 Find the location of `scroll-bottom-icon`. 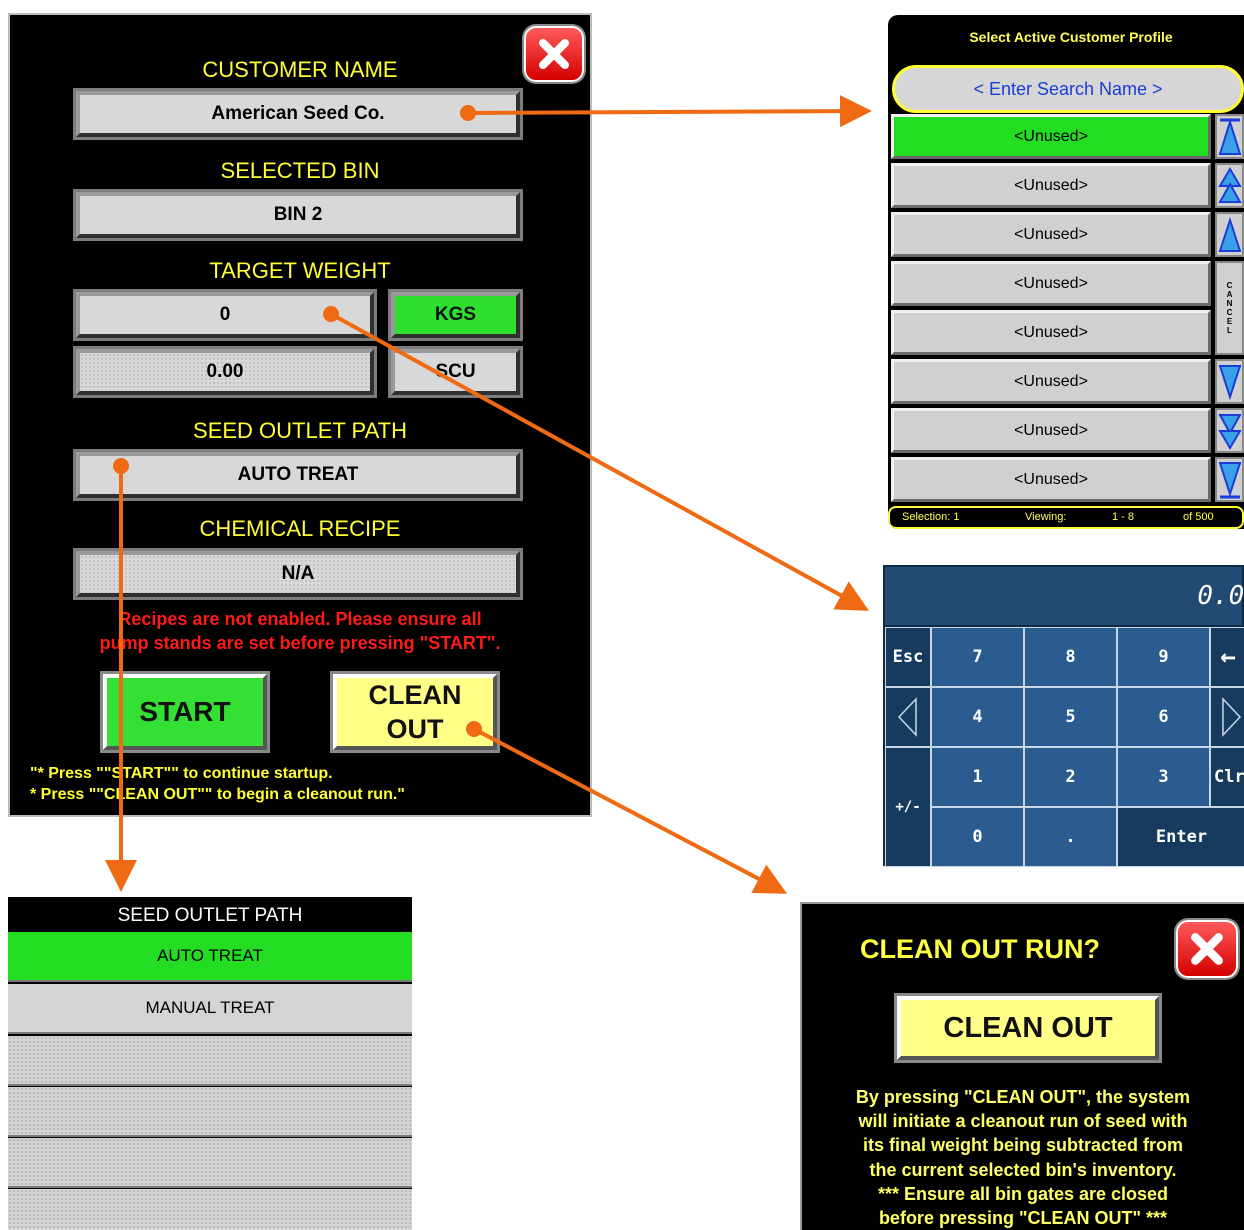

scroll-bottom-icon is located at coordinates (1229, 479).